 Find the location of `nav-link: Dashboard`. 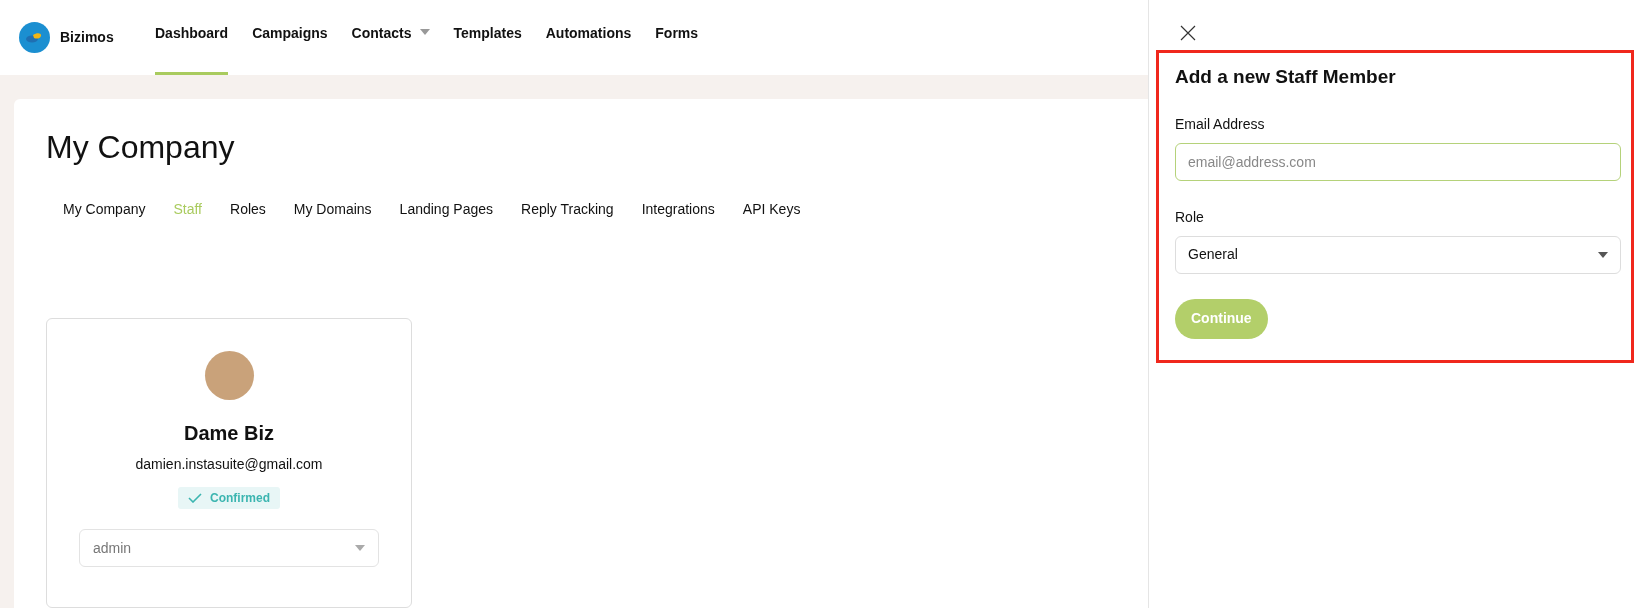

nav-link: Dashboard is located at coordinates (192, 37).